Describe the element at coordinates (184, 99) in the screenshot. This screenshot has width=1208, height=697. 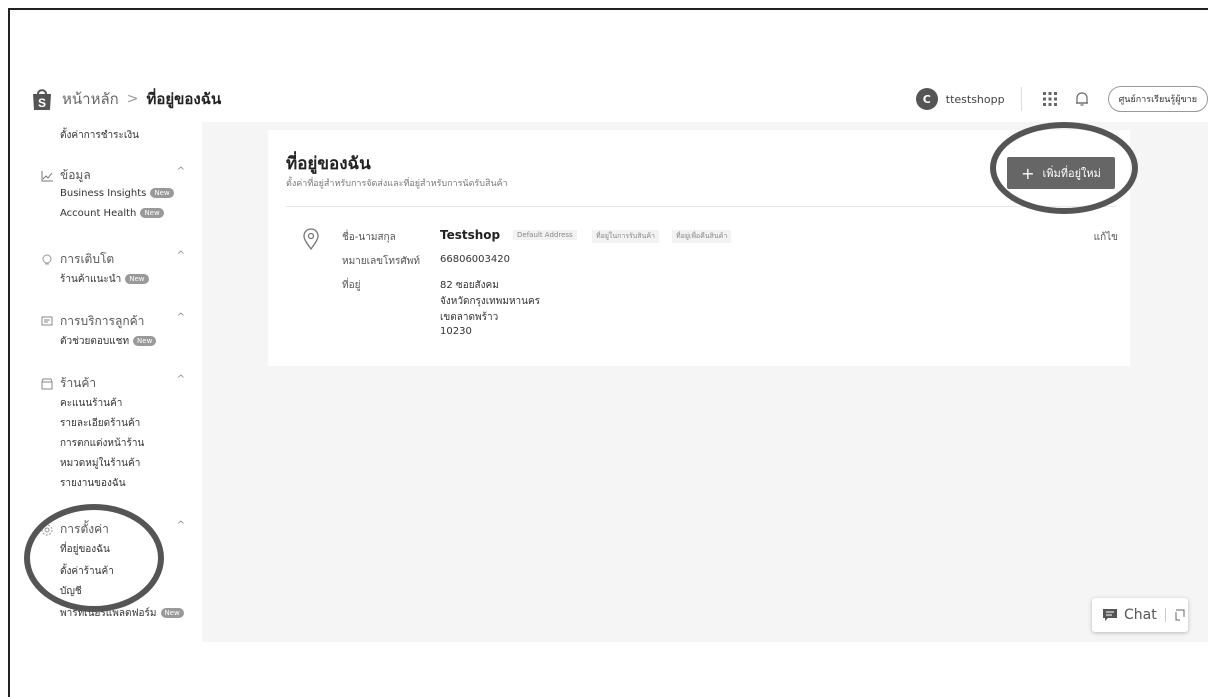
I see `breadcrumb-current: ที่อยู่ของฉัน` at that location.